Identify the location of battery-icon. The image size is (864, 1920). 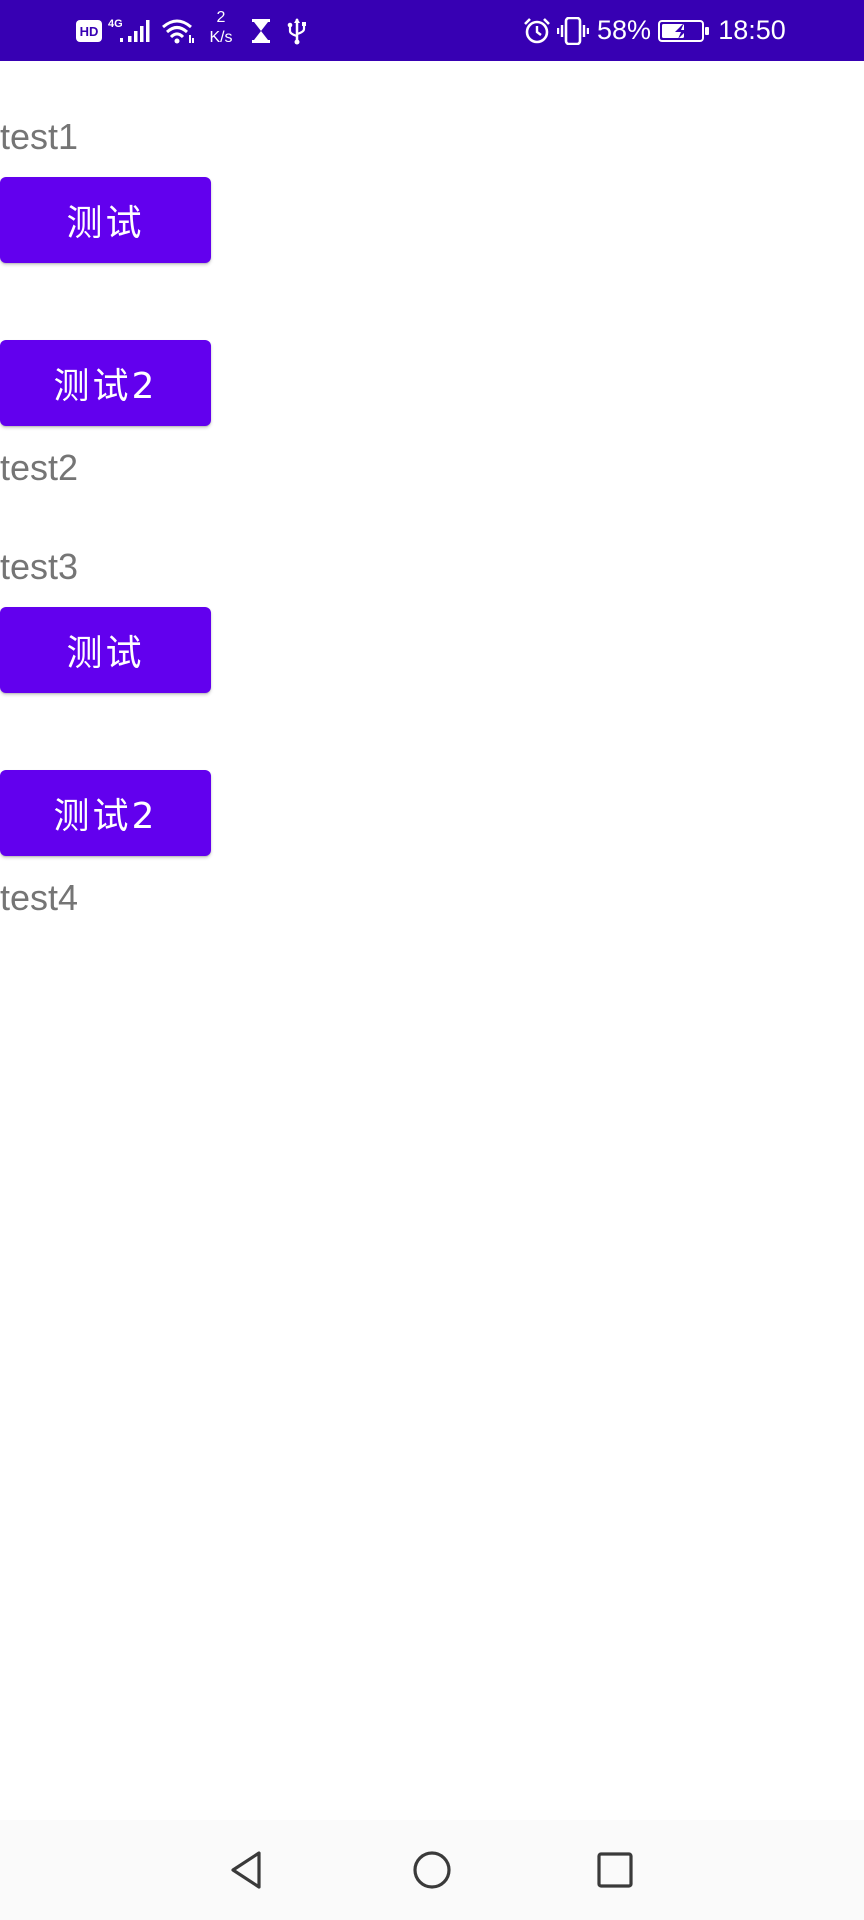
(684, 30).